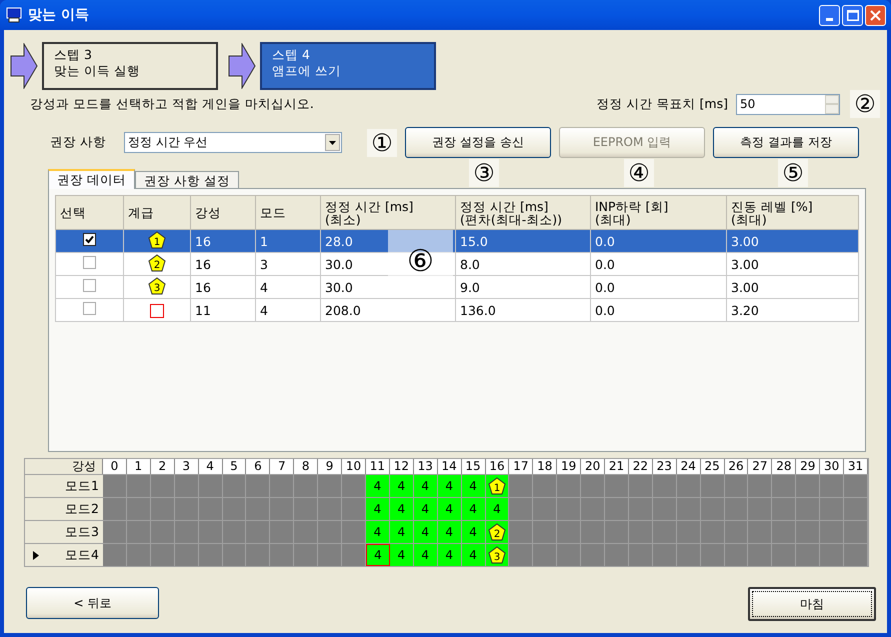 The height and width of the screenshot is (637, 891). Describe the element at coordinates (92, 603) in the screenshot. I see `back-button: < 뒤로` at that location.